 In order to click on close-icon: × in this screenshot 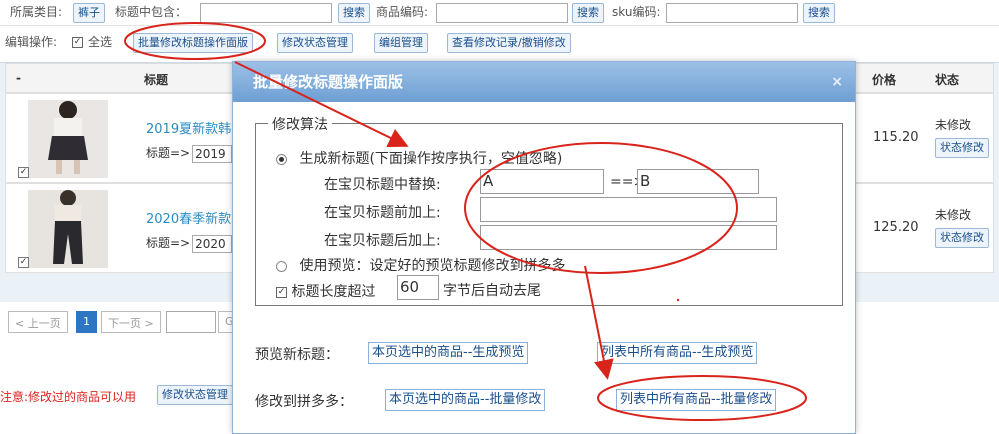, I will do `click(837, 82)`.